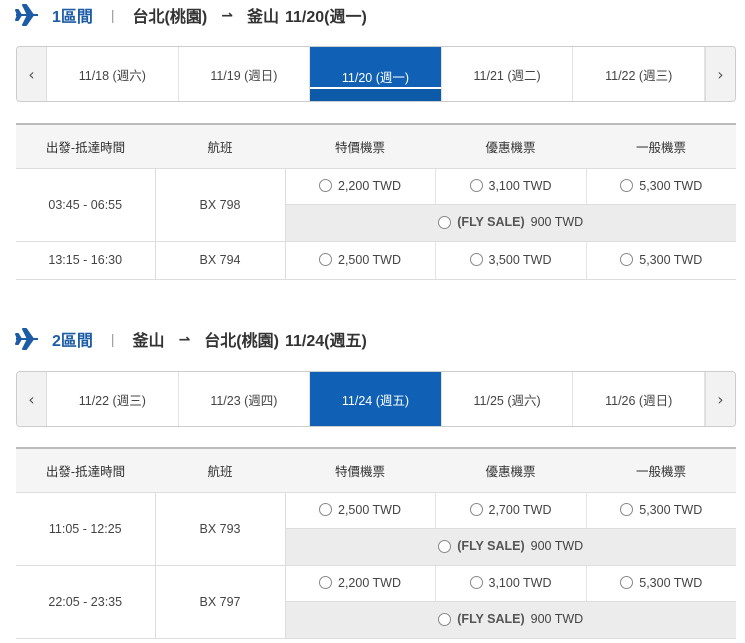 The image size is (745, 643). Describe the element at coordinates (262, 17) in the screenshot. I see `destination: 釜山` at that location.